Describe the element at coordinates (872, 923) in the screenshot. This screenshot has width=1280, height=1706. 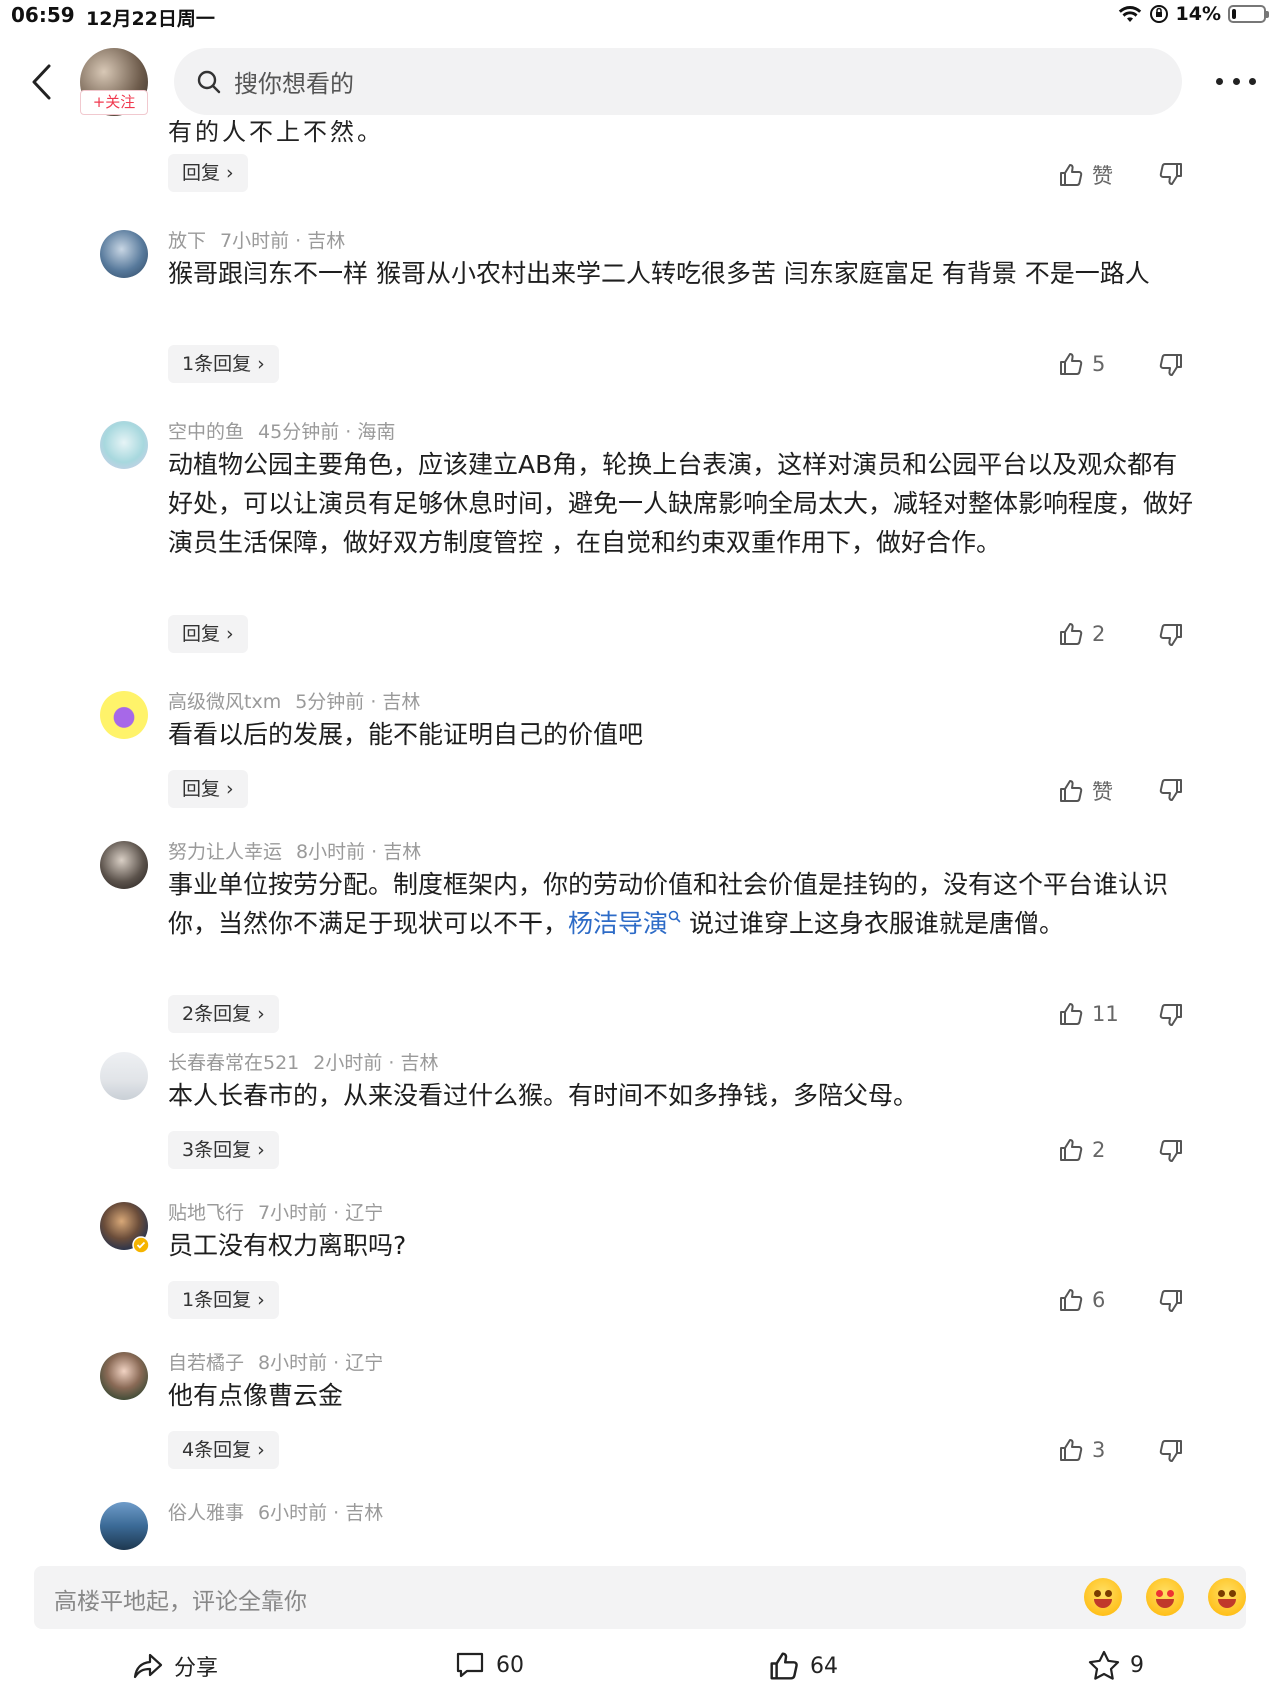
I see `comment-text-part: 说过谁穿上这身衣服谁就是唐僧。` at that location.